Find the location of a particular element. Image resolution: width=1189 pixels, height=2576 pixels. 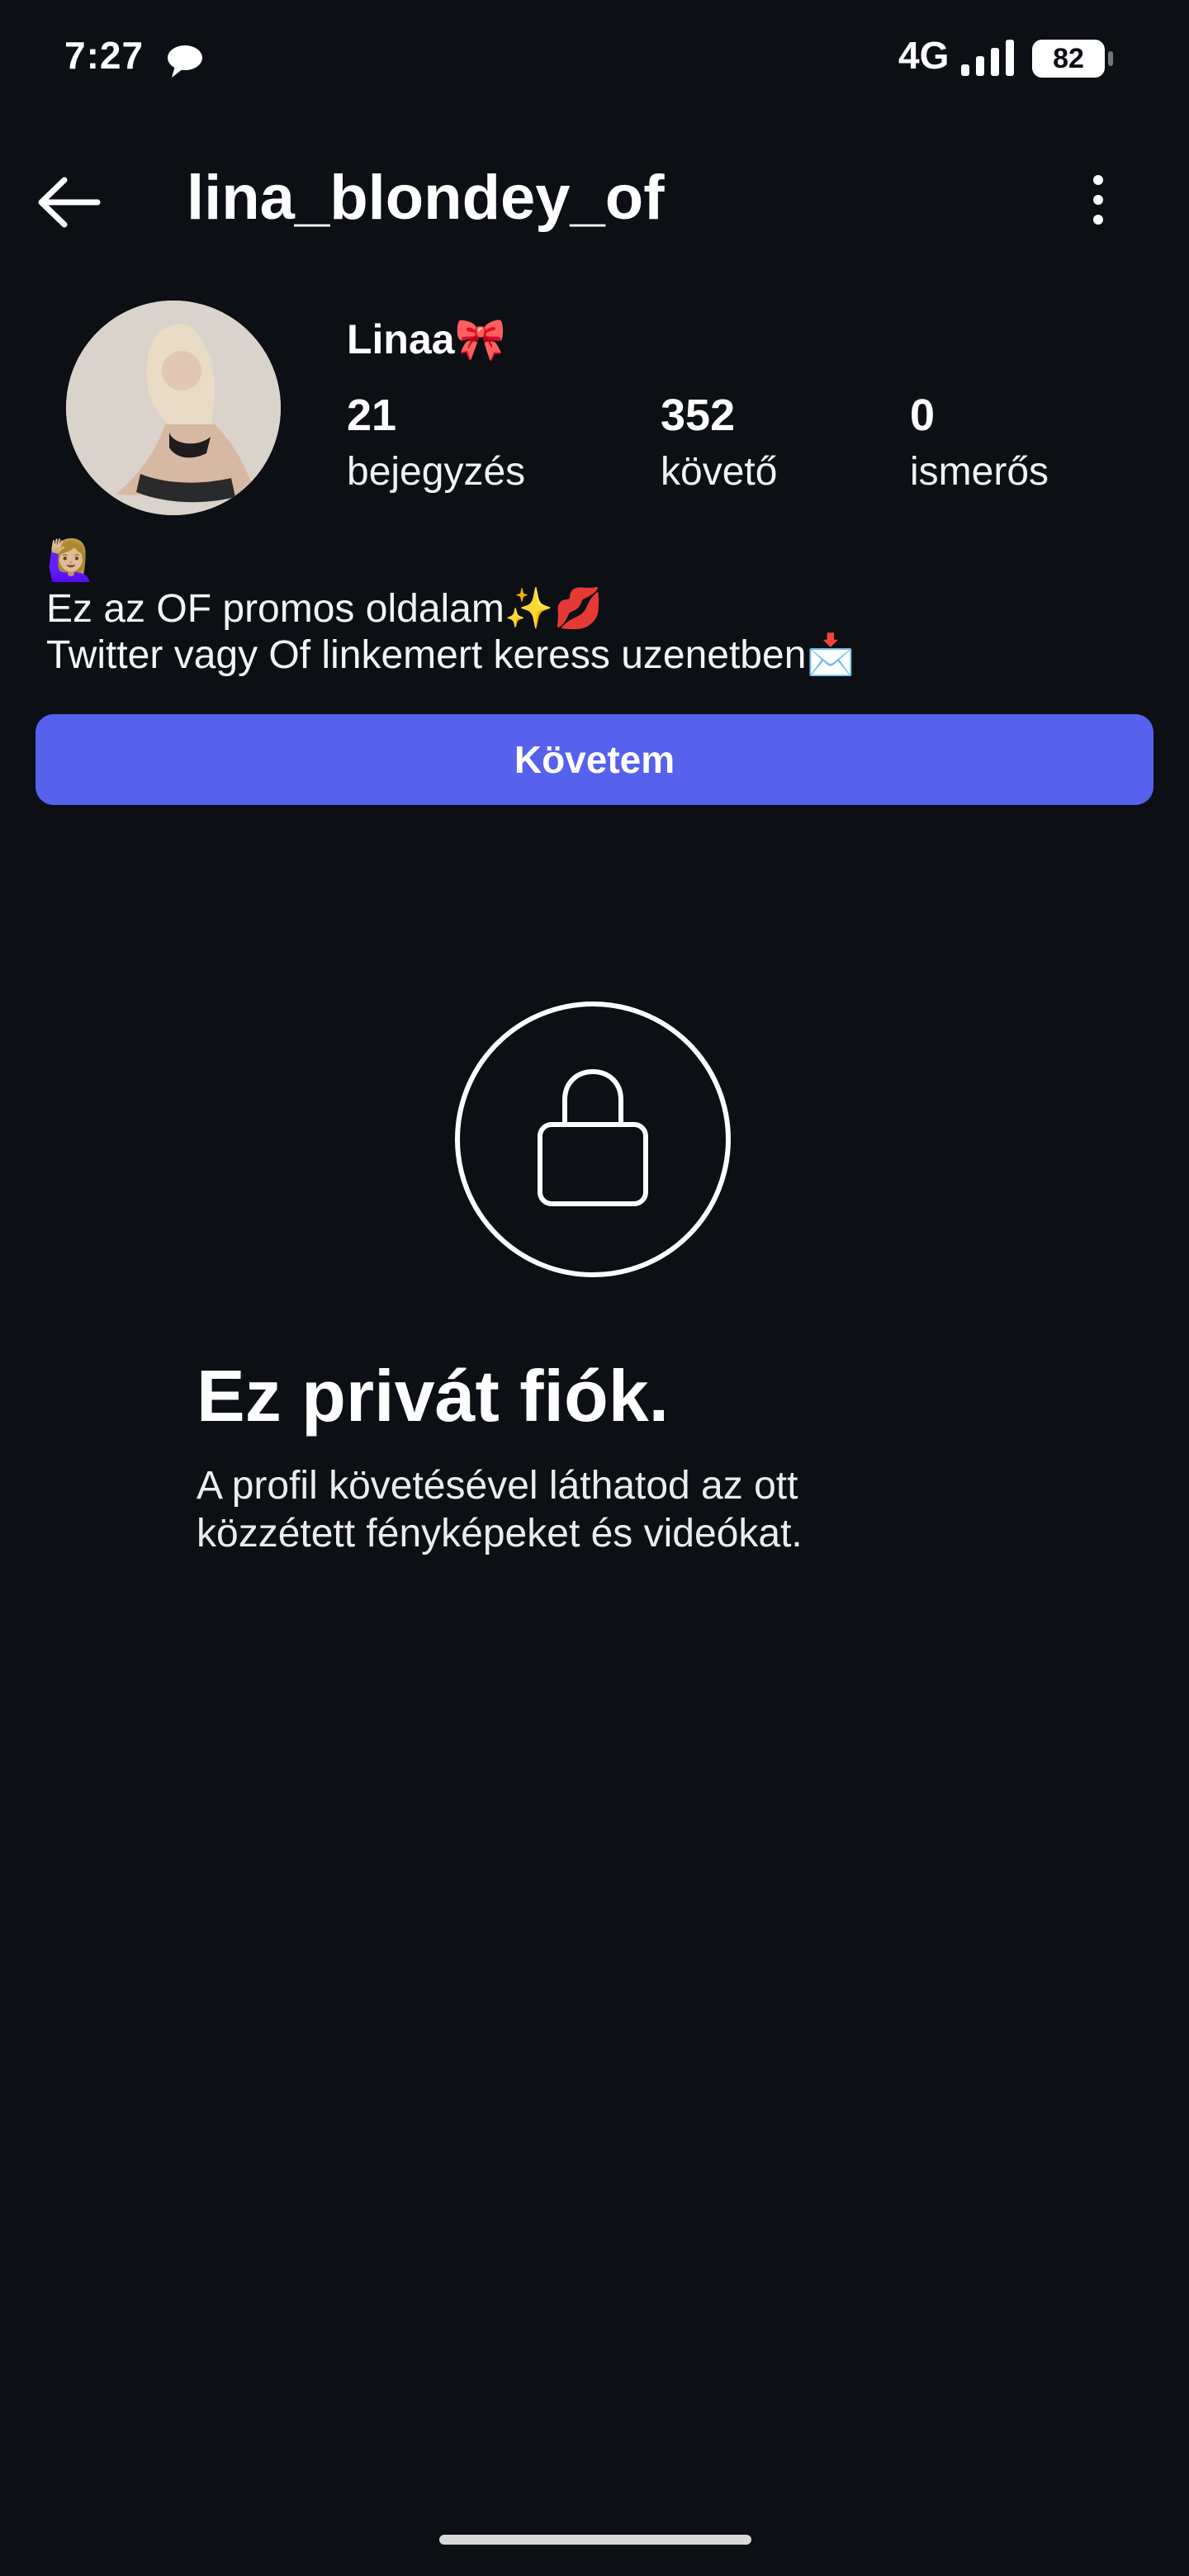

display-name: Linaa🎀 is located at coordinates (426, 339).